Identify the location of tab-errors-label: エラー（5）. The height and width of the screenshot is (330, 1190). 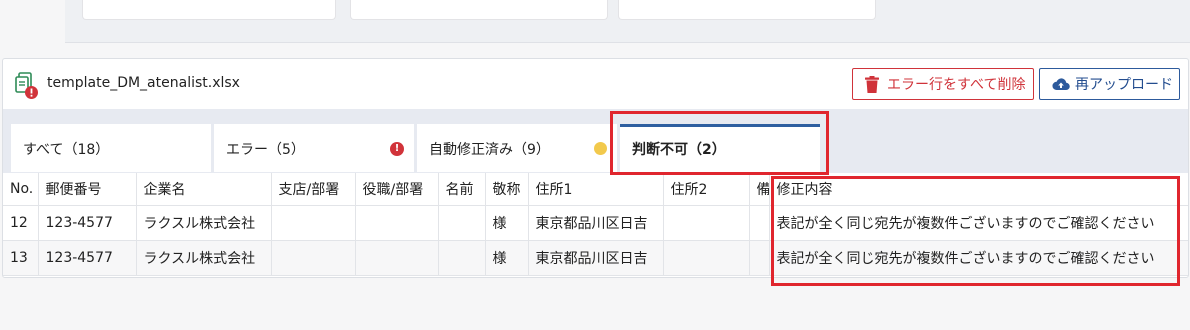
(265, 150).